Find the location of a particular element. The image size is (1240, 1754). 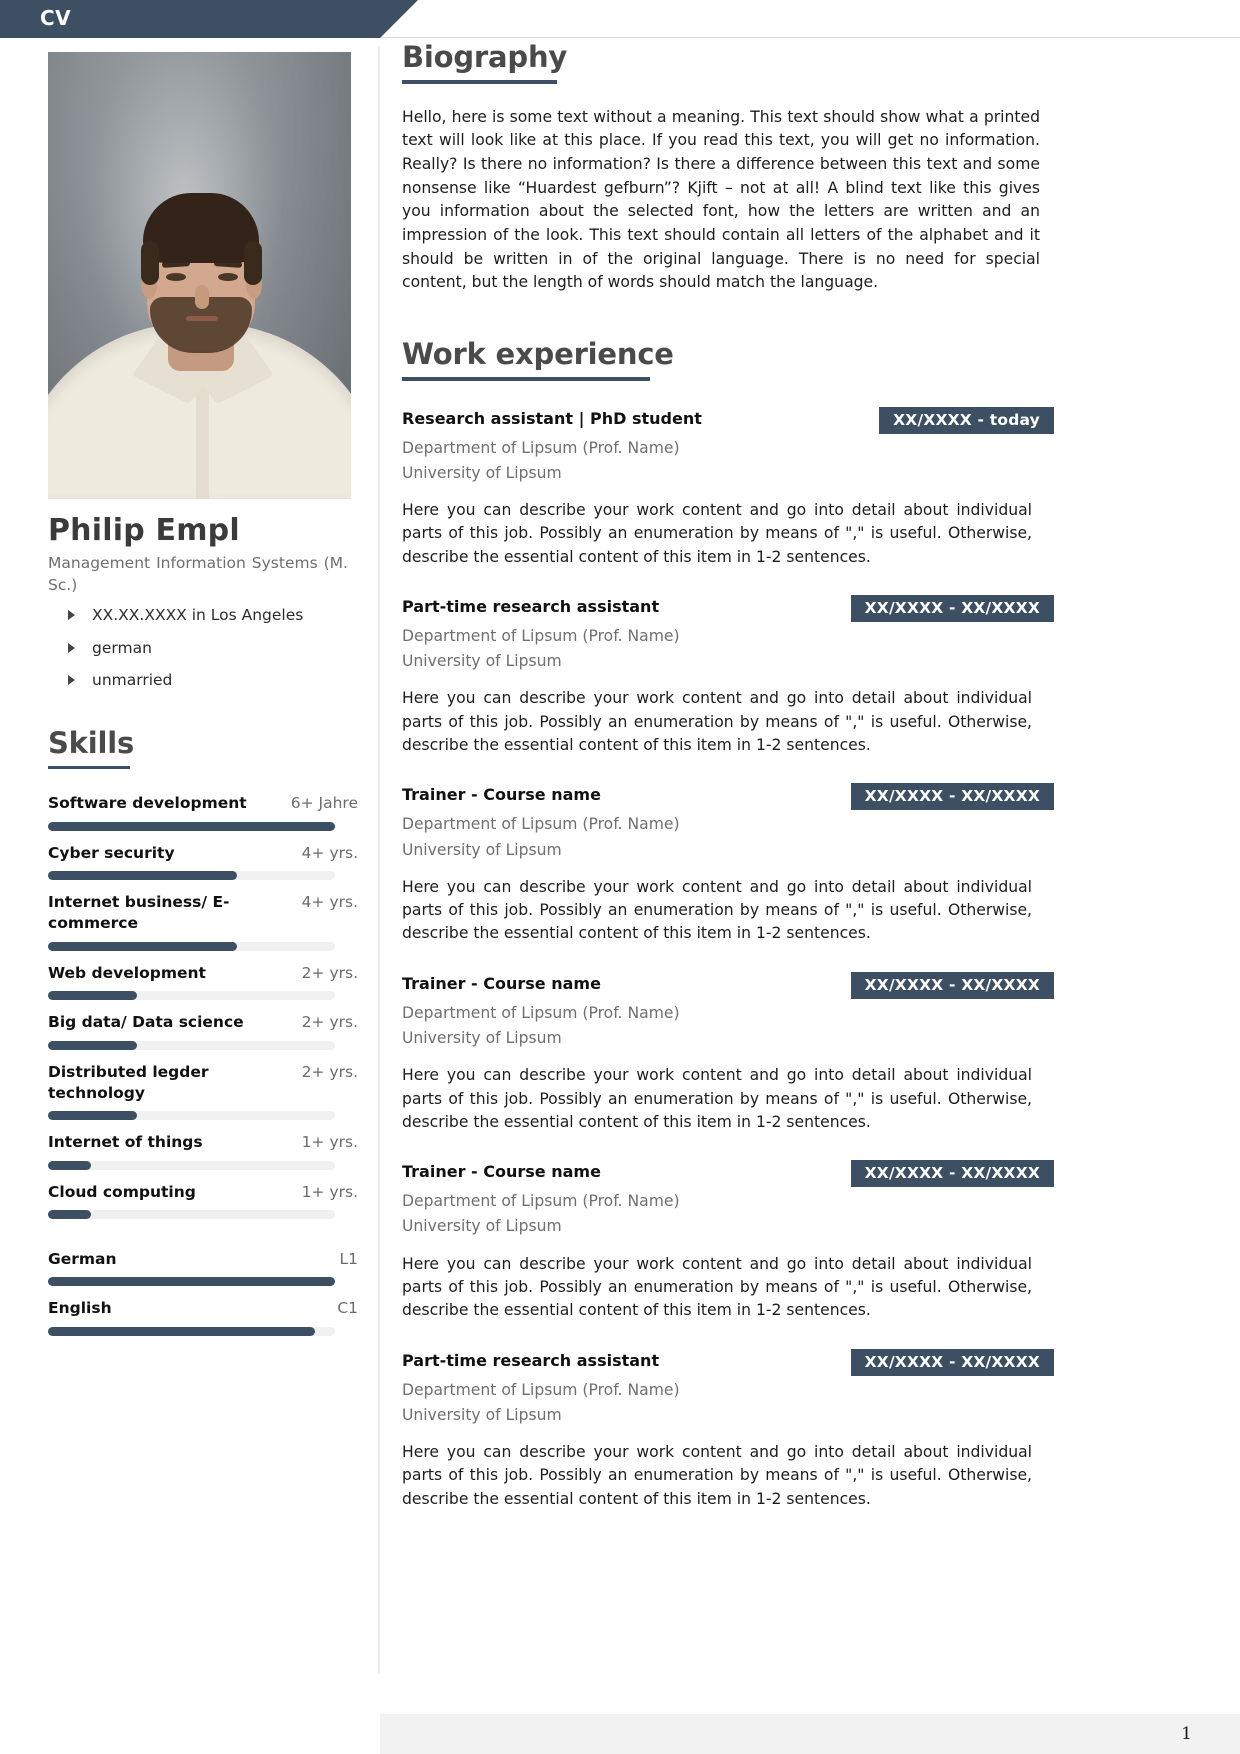

hair-shape is located at coordinates (201, 228).